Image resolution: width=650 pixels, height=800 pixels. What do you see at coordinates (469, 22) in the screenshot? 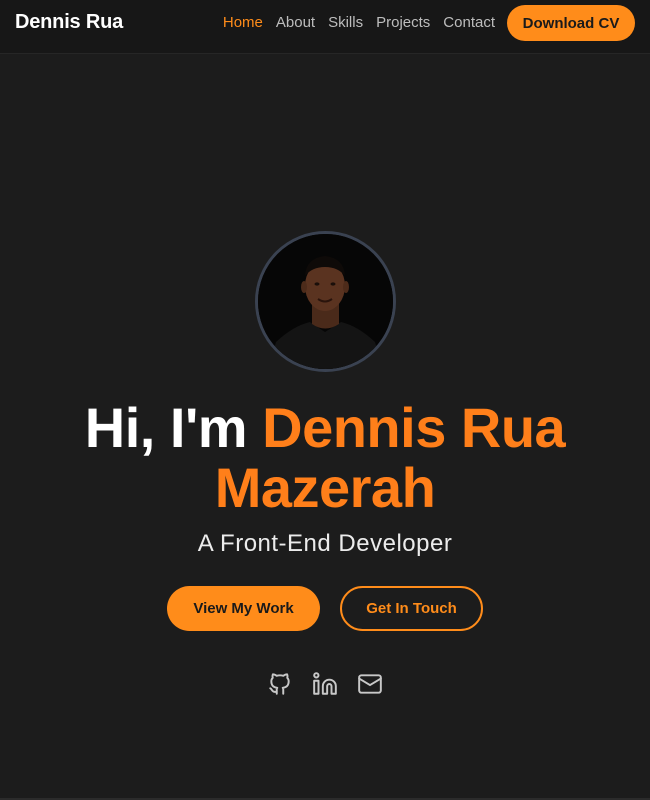
I see `nav-link-contact: Contact` at bounding box center [469, 22].